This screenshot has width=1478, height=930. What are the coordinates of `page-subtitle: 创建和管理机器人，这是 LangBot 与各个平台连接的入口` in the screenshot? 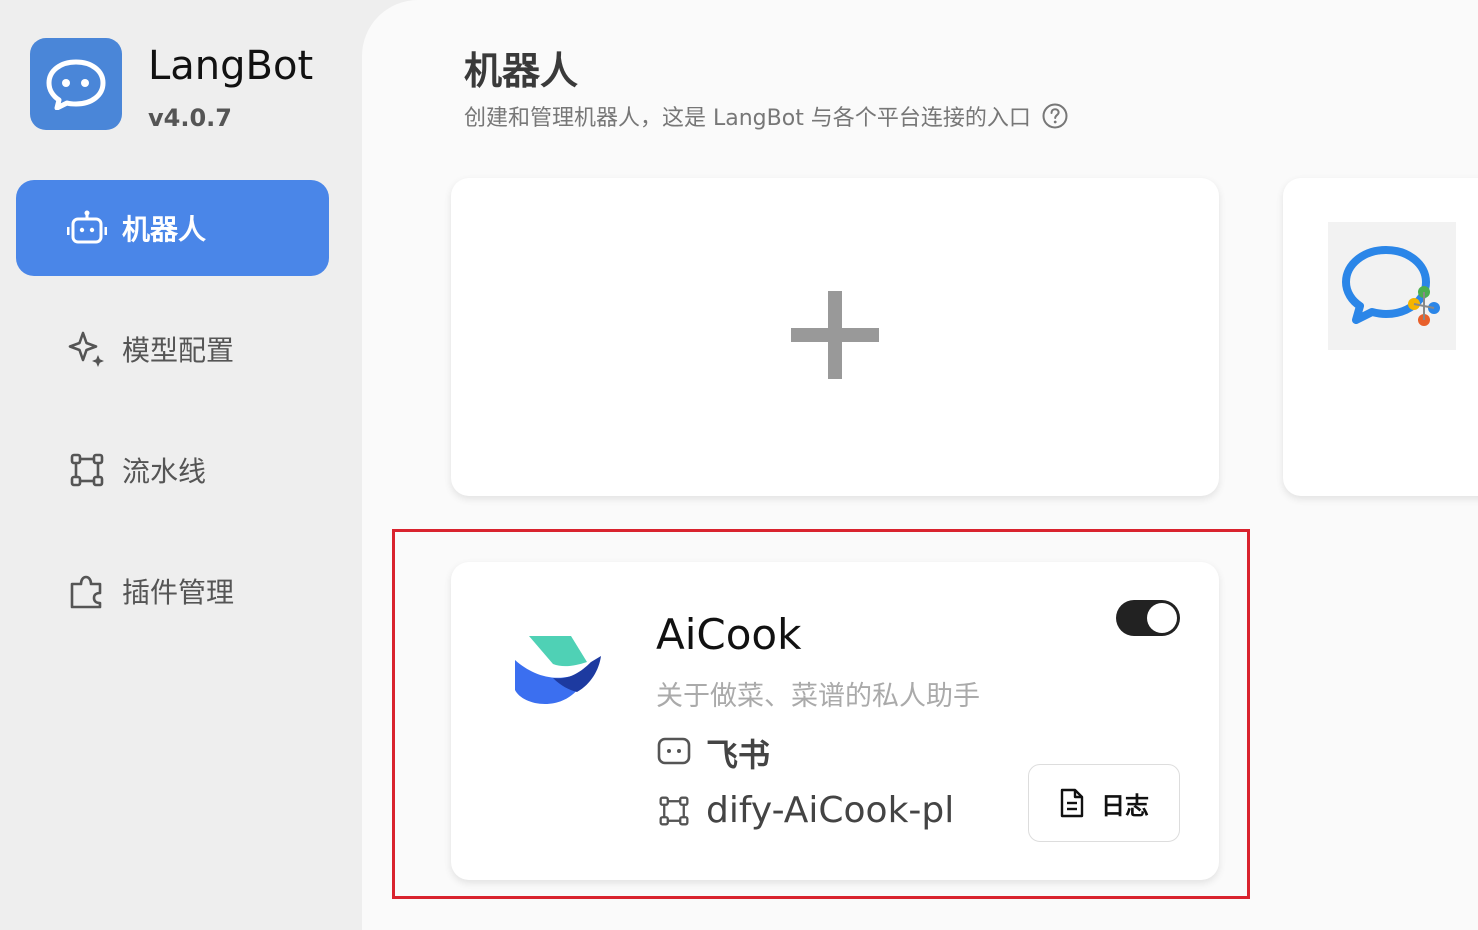 It's located at (766, 116).